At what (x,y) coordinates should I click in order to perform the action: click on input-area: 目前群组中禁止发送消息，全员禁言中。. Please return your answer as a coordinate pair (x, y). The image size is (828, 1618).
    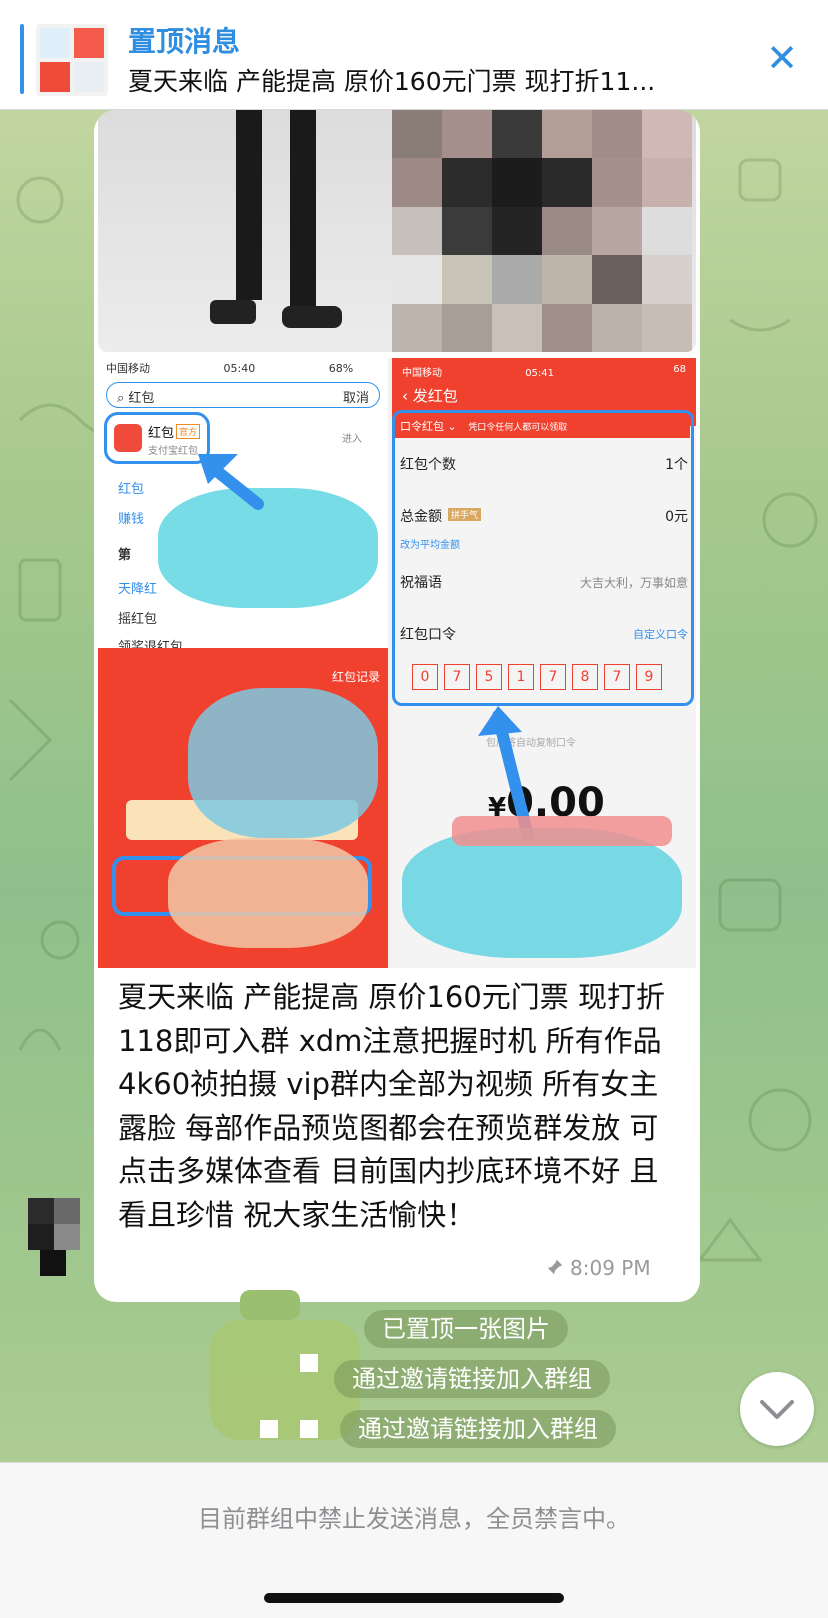
    Looking at the image, I should click on (414, 1540).